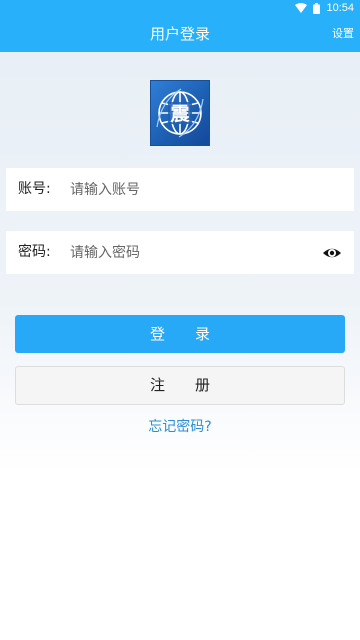  What do you see at coordinates (190, 252) in the screenshot?
I see `password-input` at bounding box center [190, 252].